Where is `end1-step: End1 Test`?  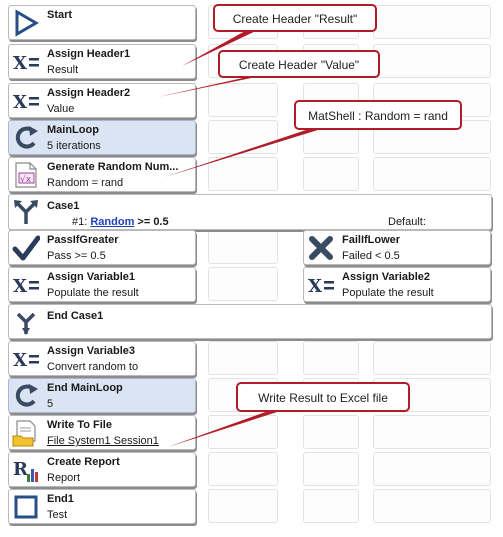 end1-step: End1 Test is located at coordinates (102, 506).